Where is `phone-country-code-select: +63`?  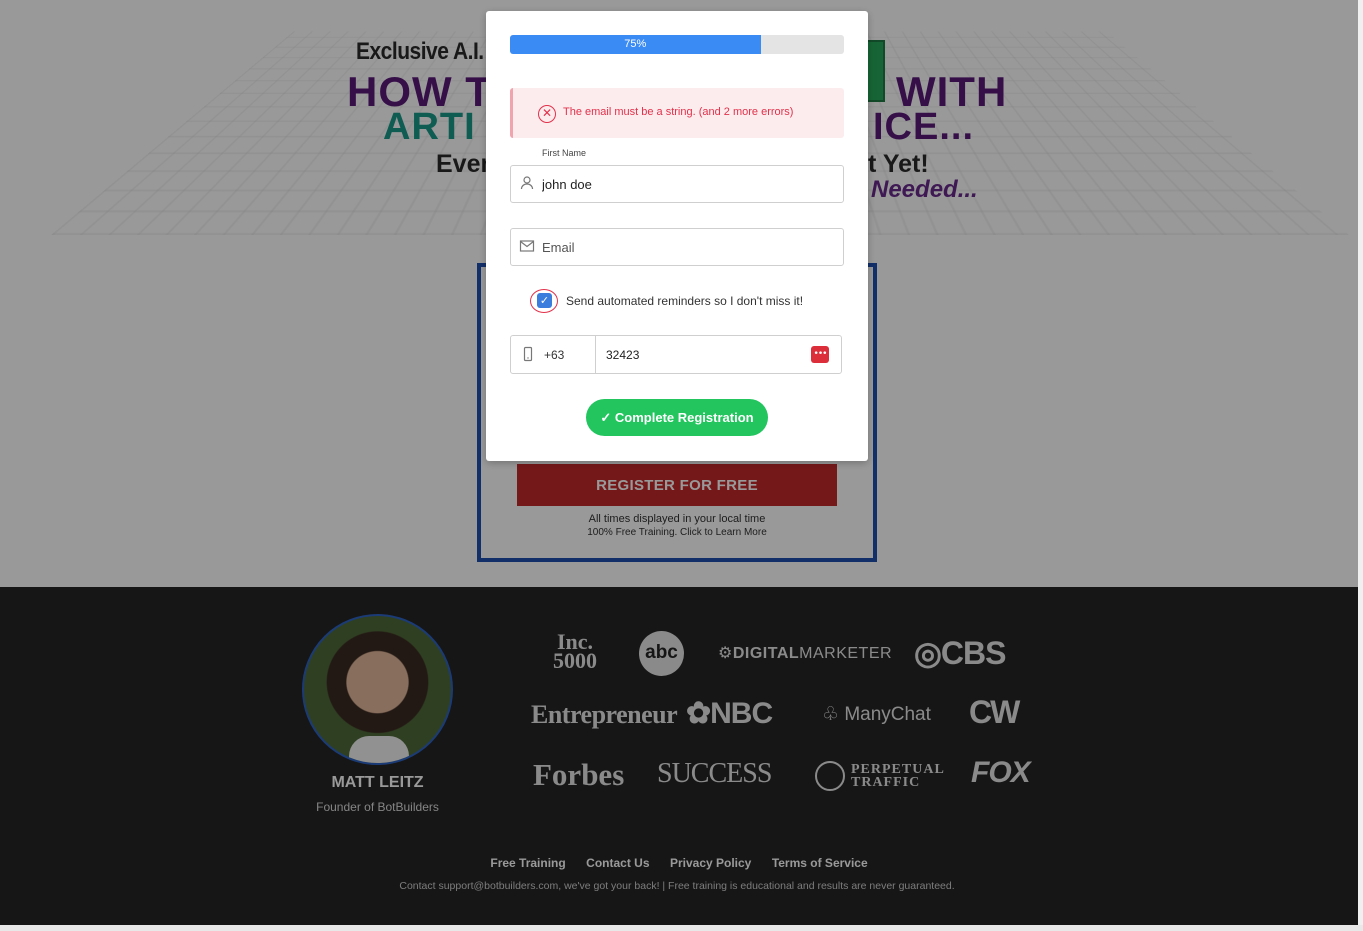
phone-country-code-select: +63 is located at coordinates (553, 354).